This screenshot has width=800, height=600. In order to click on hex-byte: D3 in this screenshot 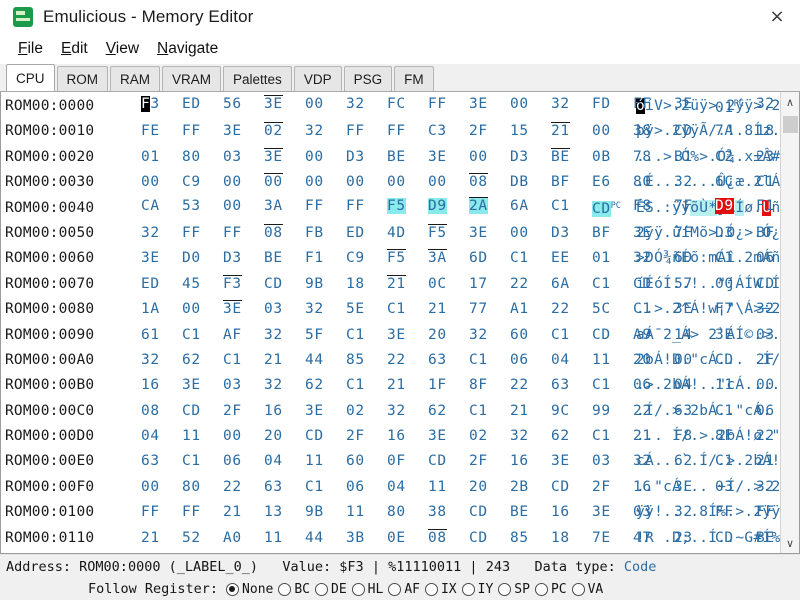, I will do `click(243, 258)`.